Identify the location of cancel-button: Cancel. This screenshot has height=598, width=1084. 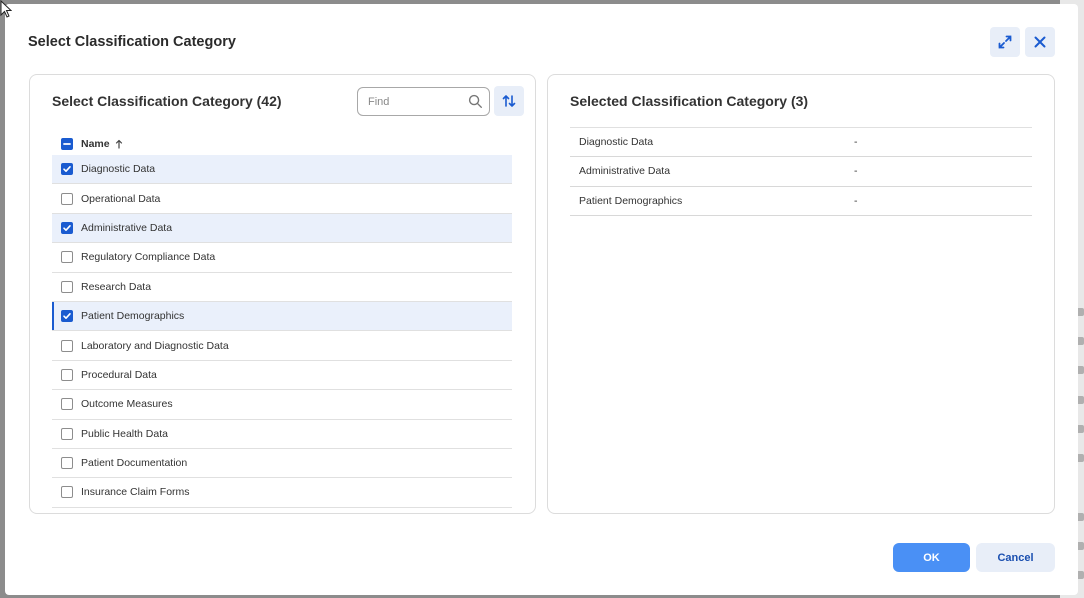
(1015, 557).